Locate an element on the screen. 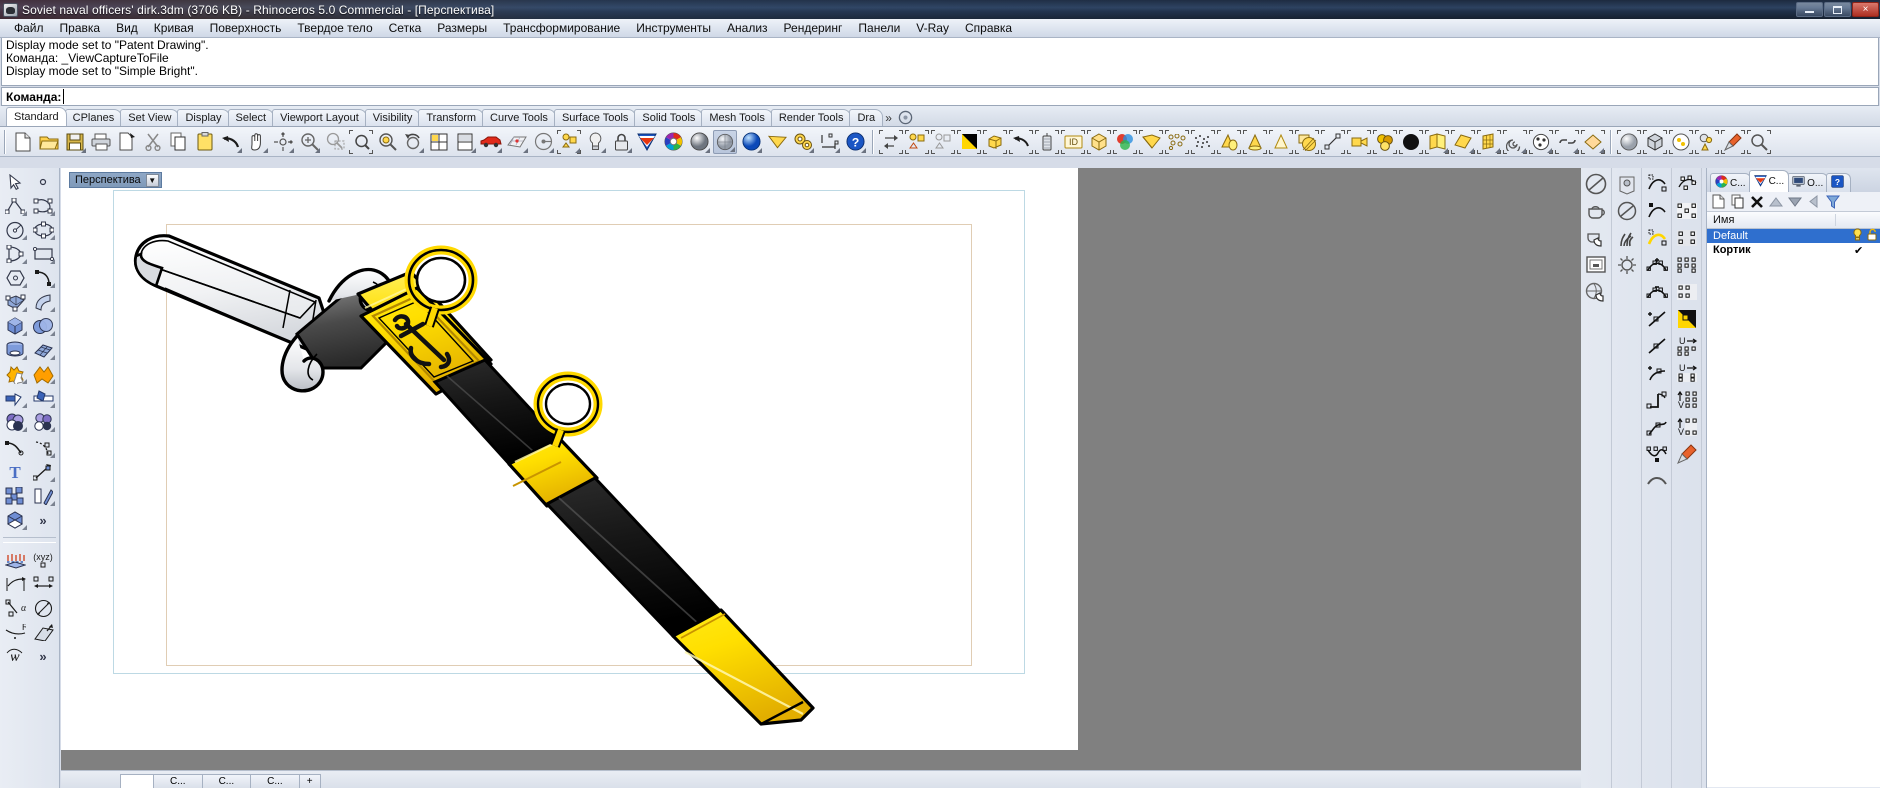 The height and width of the screenshot is (788, 1880). table-row: Default is located at coordinates (1793, 236).